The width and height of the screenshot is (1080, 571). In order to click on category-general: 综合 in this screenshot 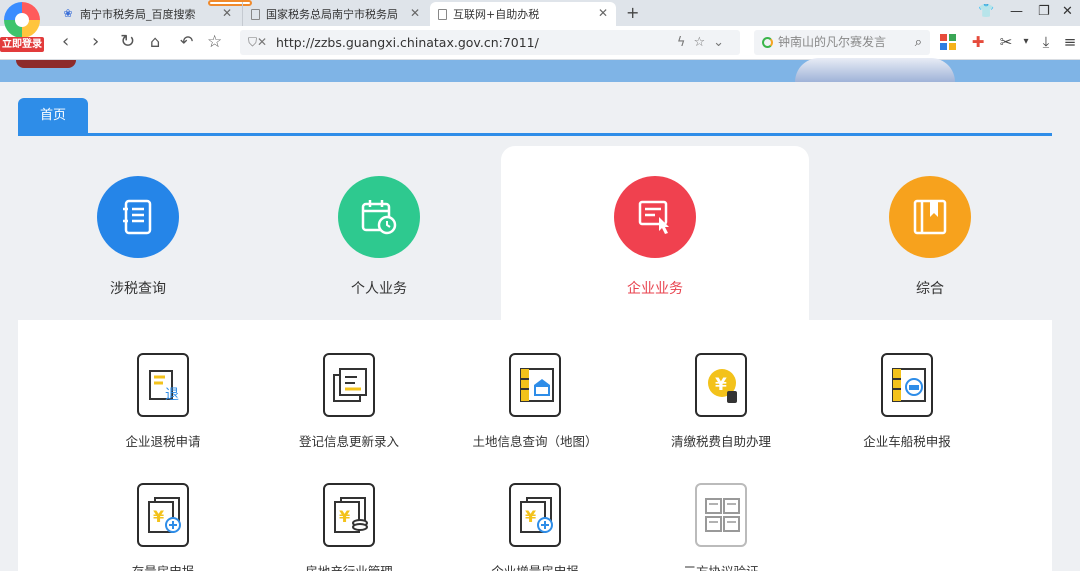, I will do `click(930, 233)`.